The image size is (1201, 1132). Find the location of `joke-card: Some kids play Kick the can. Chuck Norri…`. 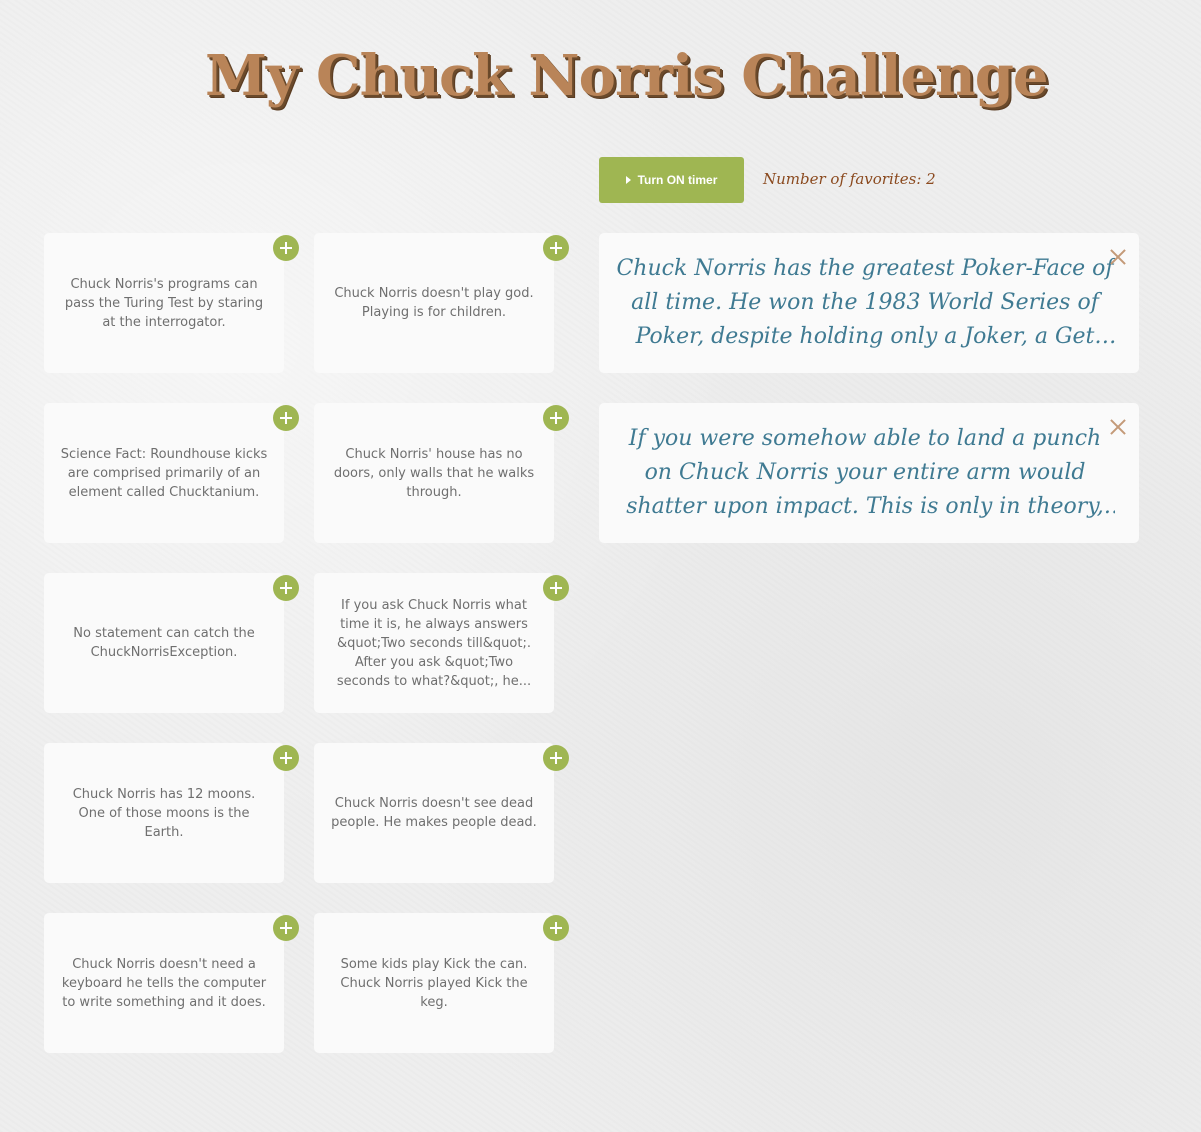

joke-card: Some kids play Kick the can. Chuck Norri… is located at coordinates (441, 983).